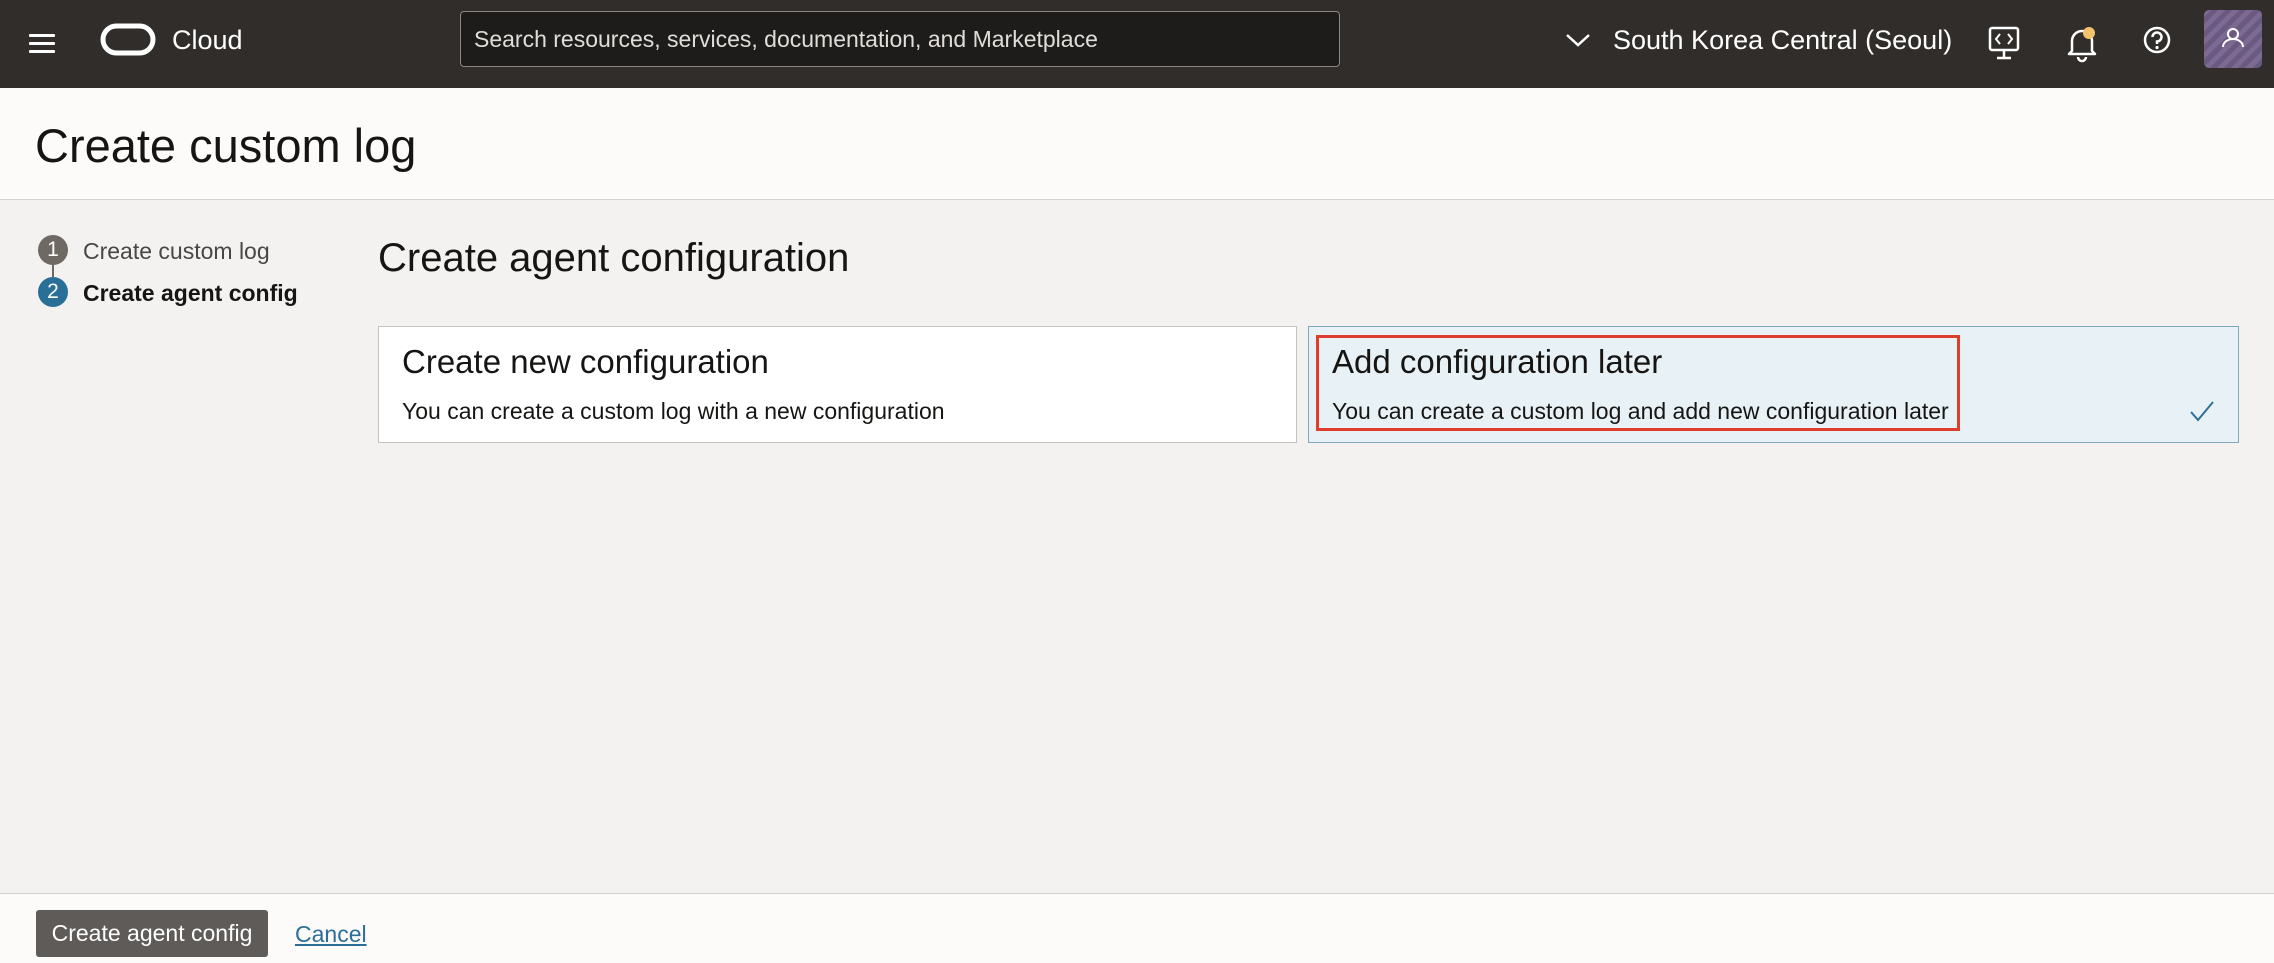 The width and height of the screenshot is (2274, 963). I want to click on step-number: 2, so click(53, 292).